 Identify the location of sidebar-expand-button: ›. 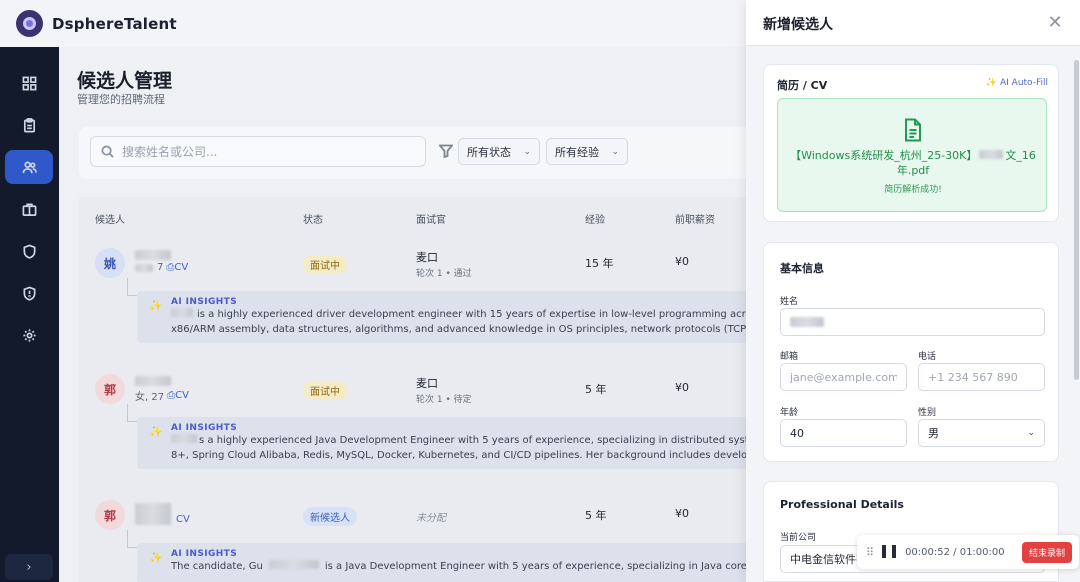
(29, 567).